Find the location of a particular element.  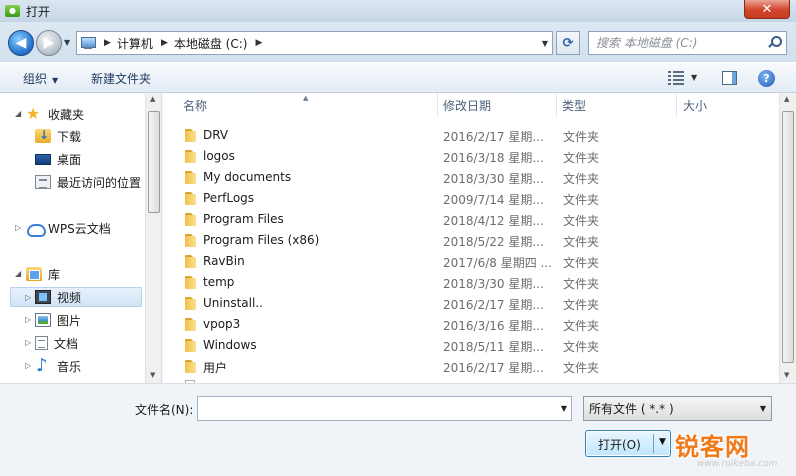

sidebar-item-downloads: 下载 is located at coordinates (58, 136).